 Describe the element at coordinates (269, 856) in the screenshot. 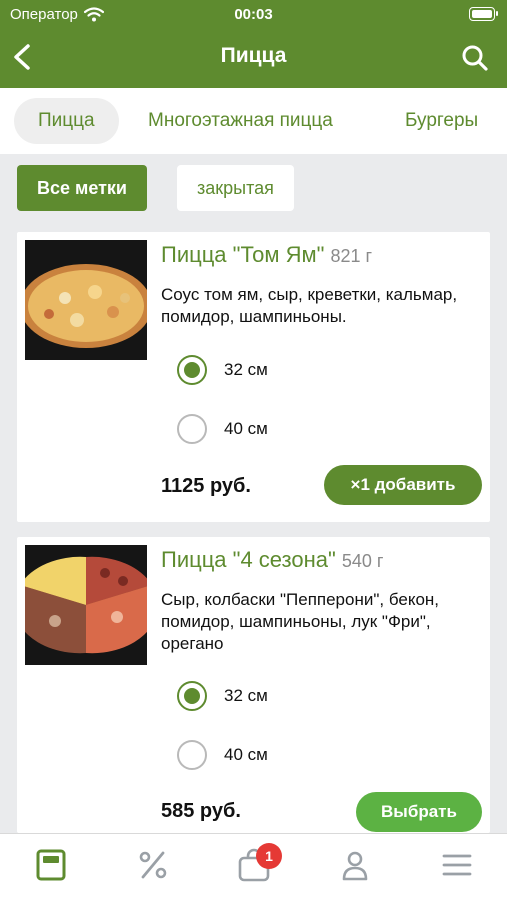

I see `cart-count-badge: 1` at that location.